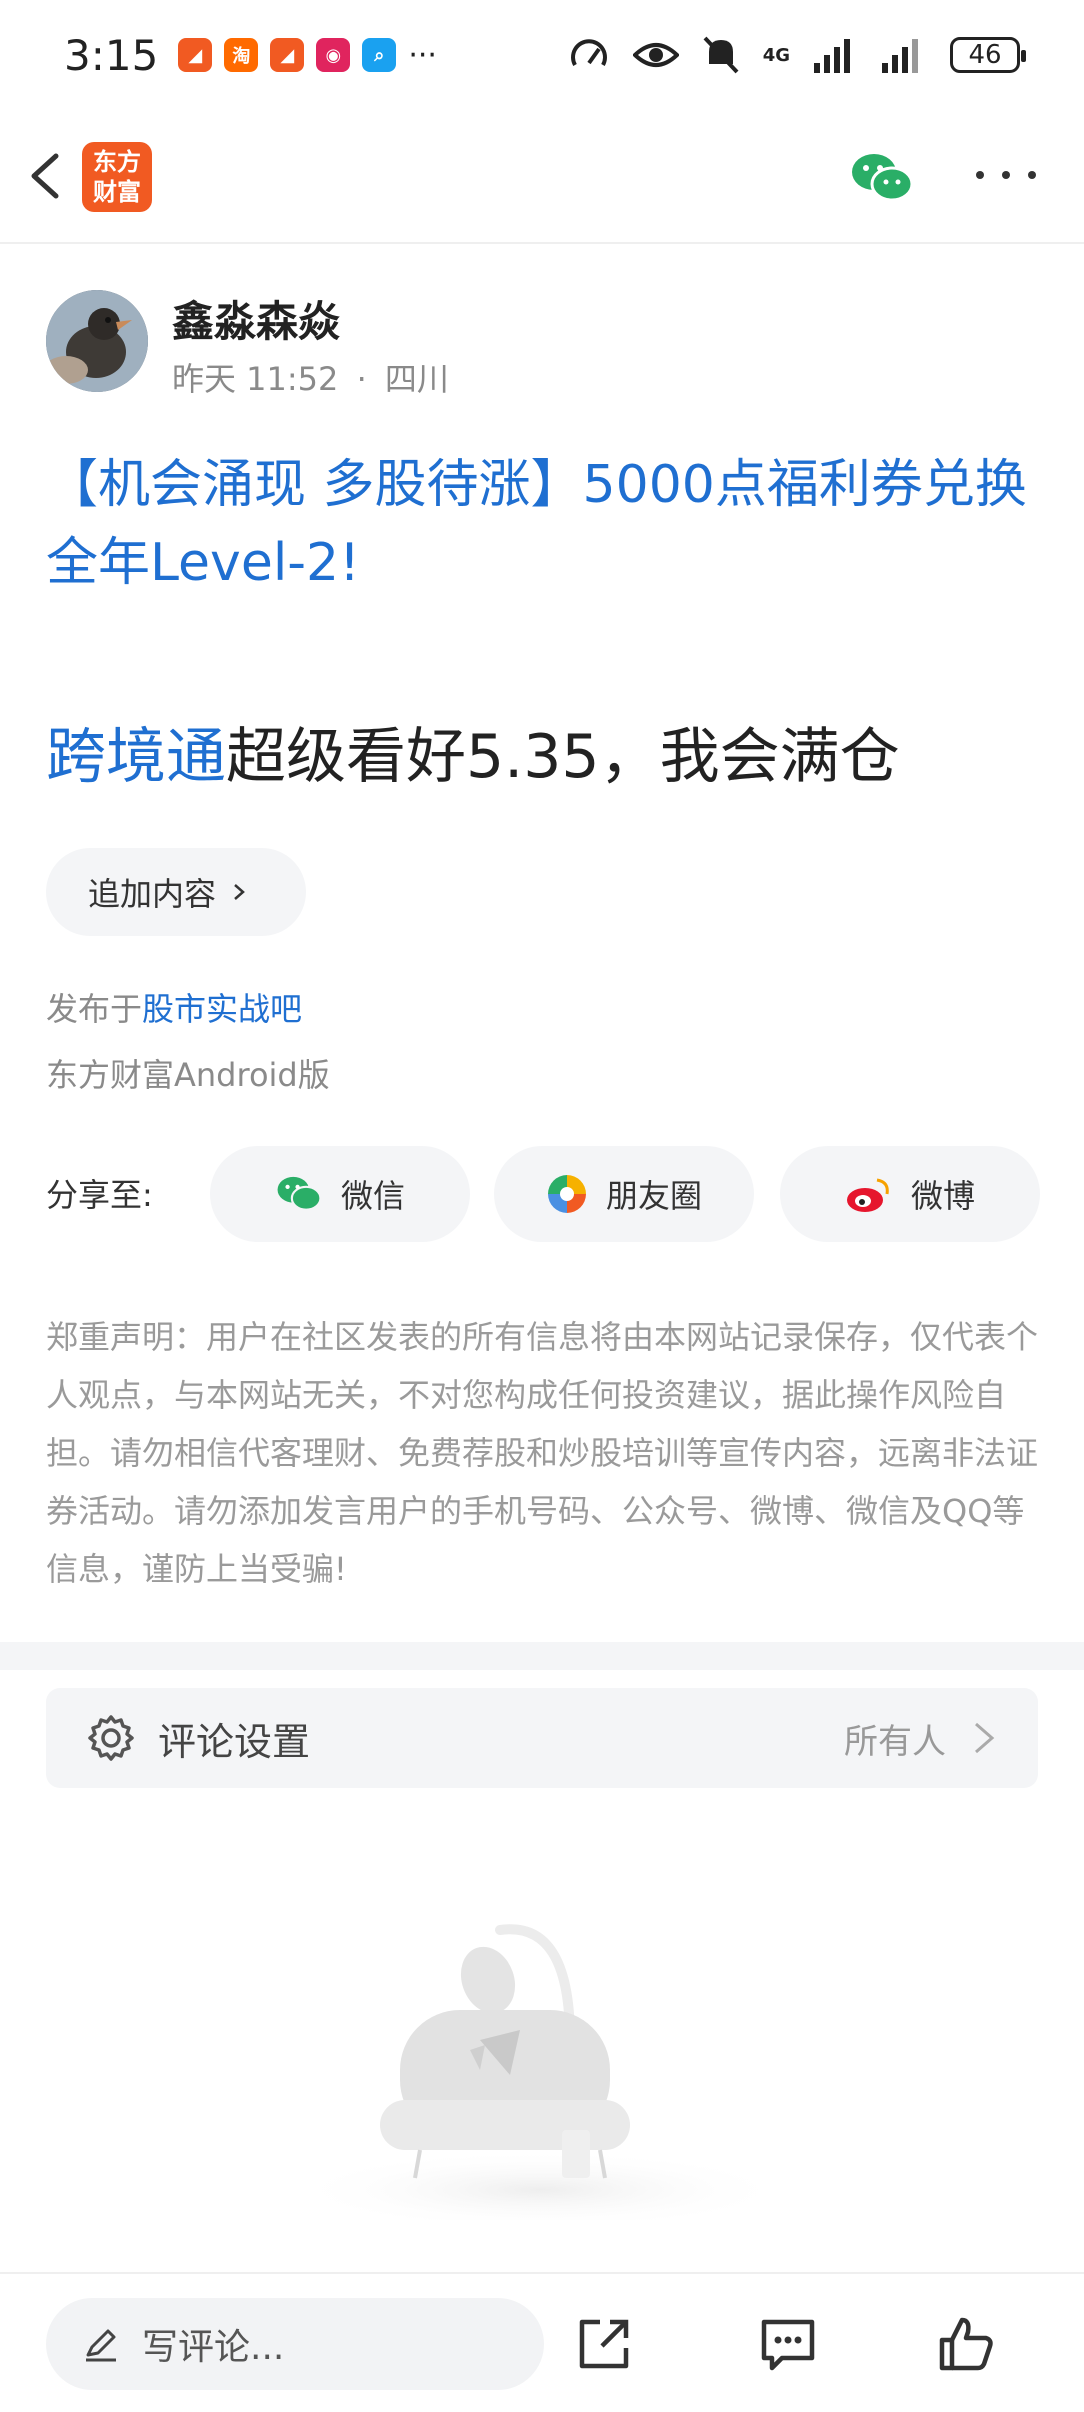  I want to click on post-time: 昨天 11:52, so click(255, 379).